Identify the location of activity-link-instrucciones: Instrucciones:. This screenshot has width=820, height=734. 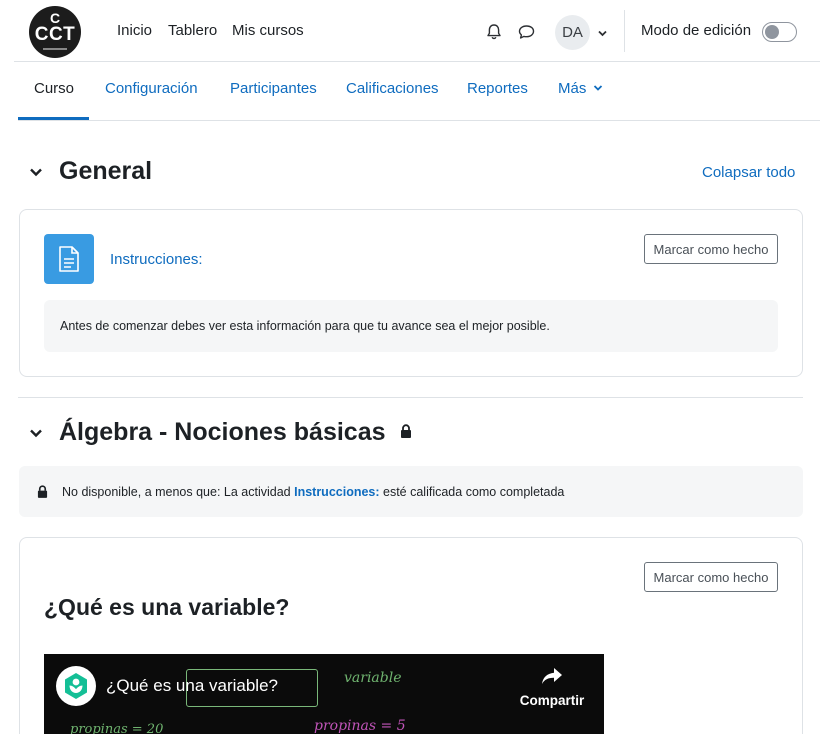
(156, 259).